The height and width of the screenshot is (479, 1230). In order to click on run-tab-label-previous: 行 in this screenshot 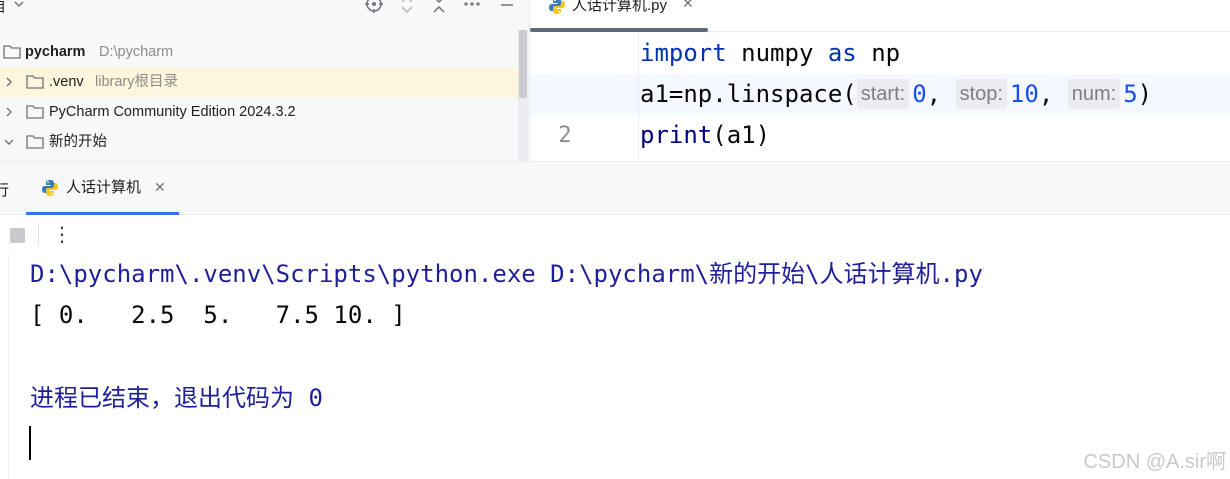, I will do `click(4, 189)`.